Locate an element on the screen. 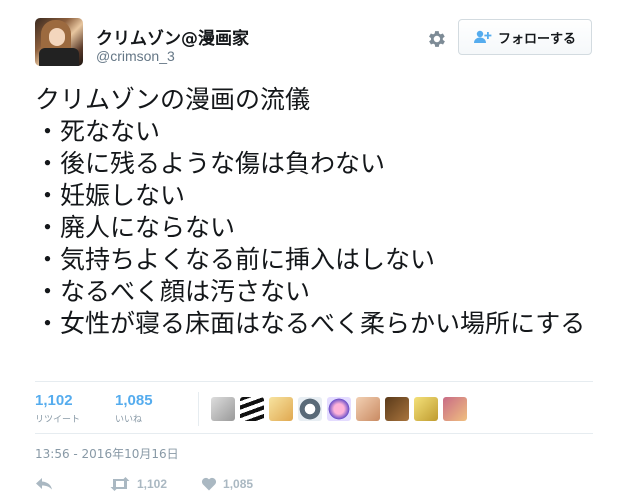  tweet-line: ・死なない is located at coordinates (98, 131).